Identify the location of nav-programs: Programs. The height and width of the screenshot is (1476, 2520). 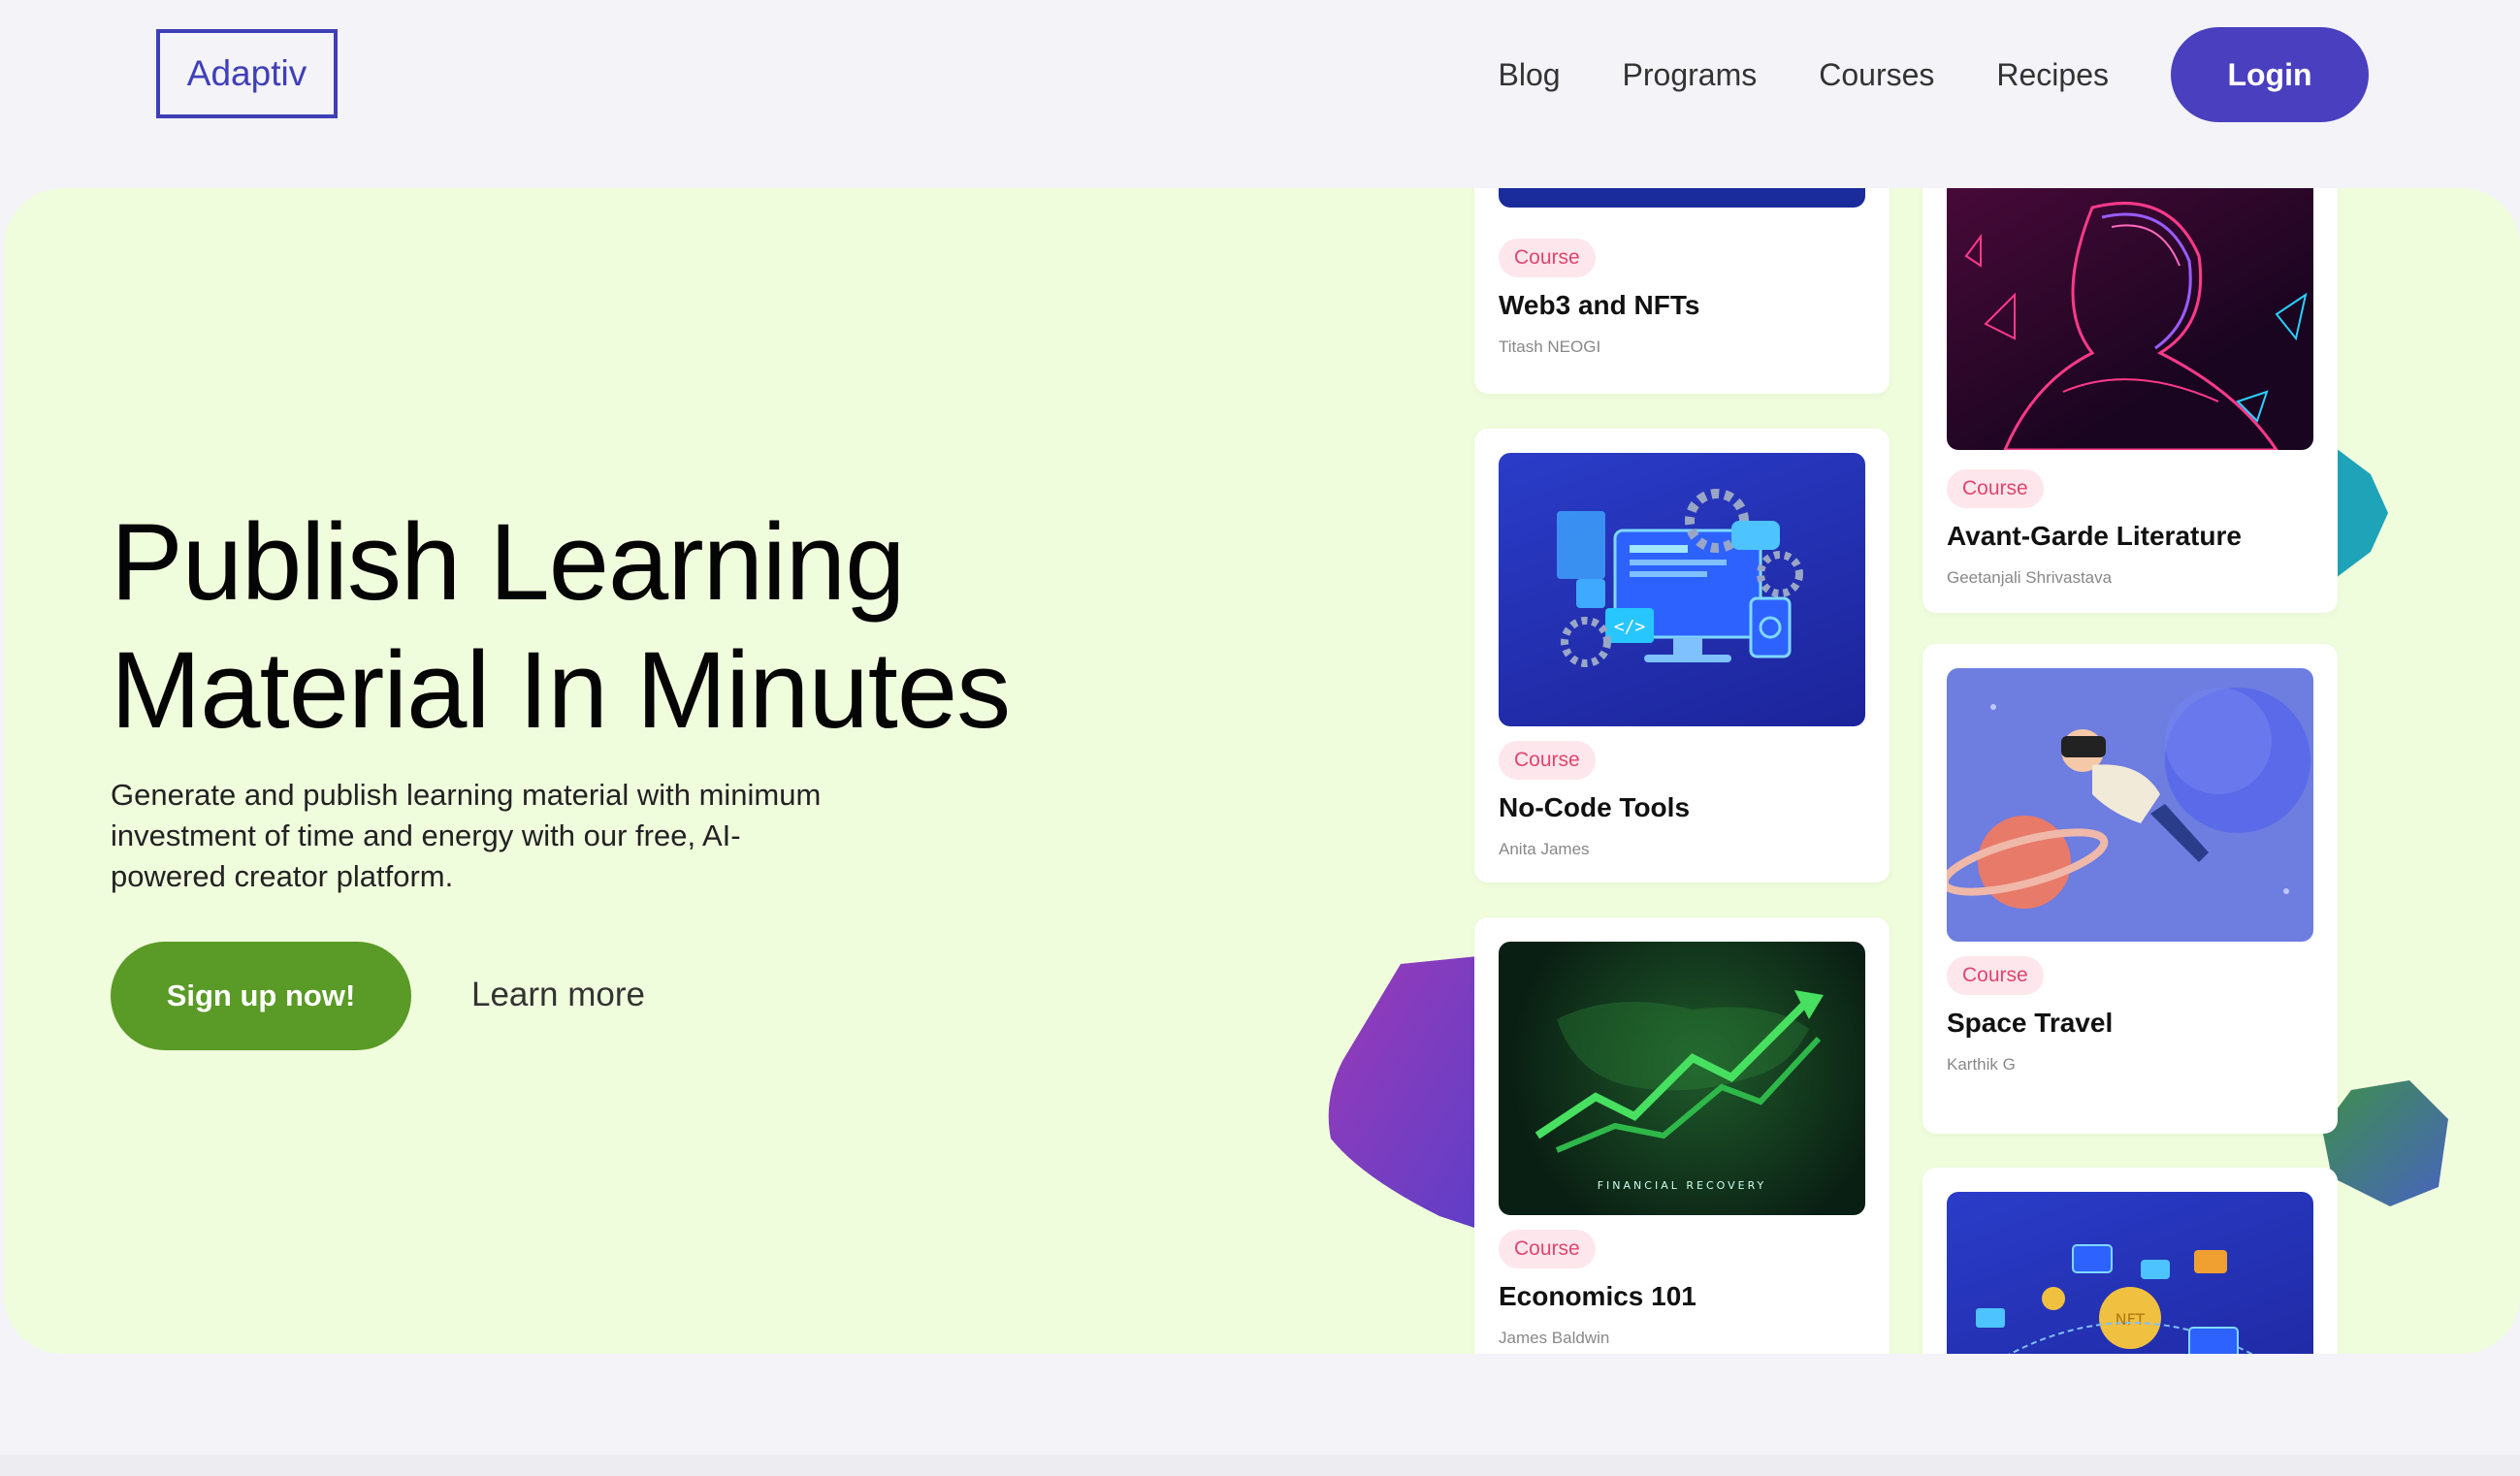
(1690, 75).